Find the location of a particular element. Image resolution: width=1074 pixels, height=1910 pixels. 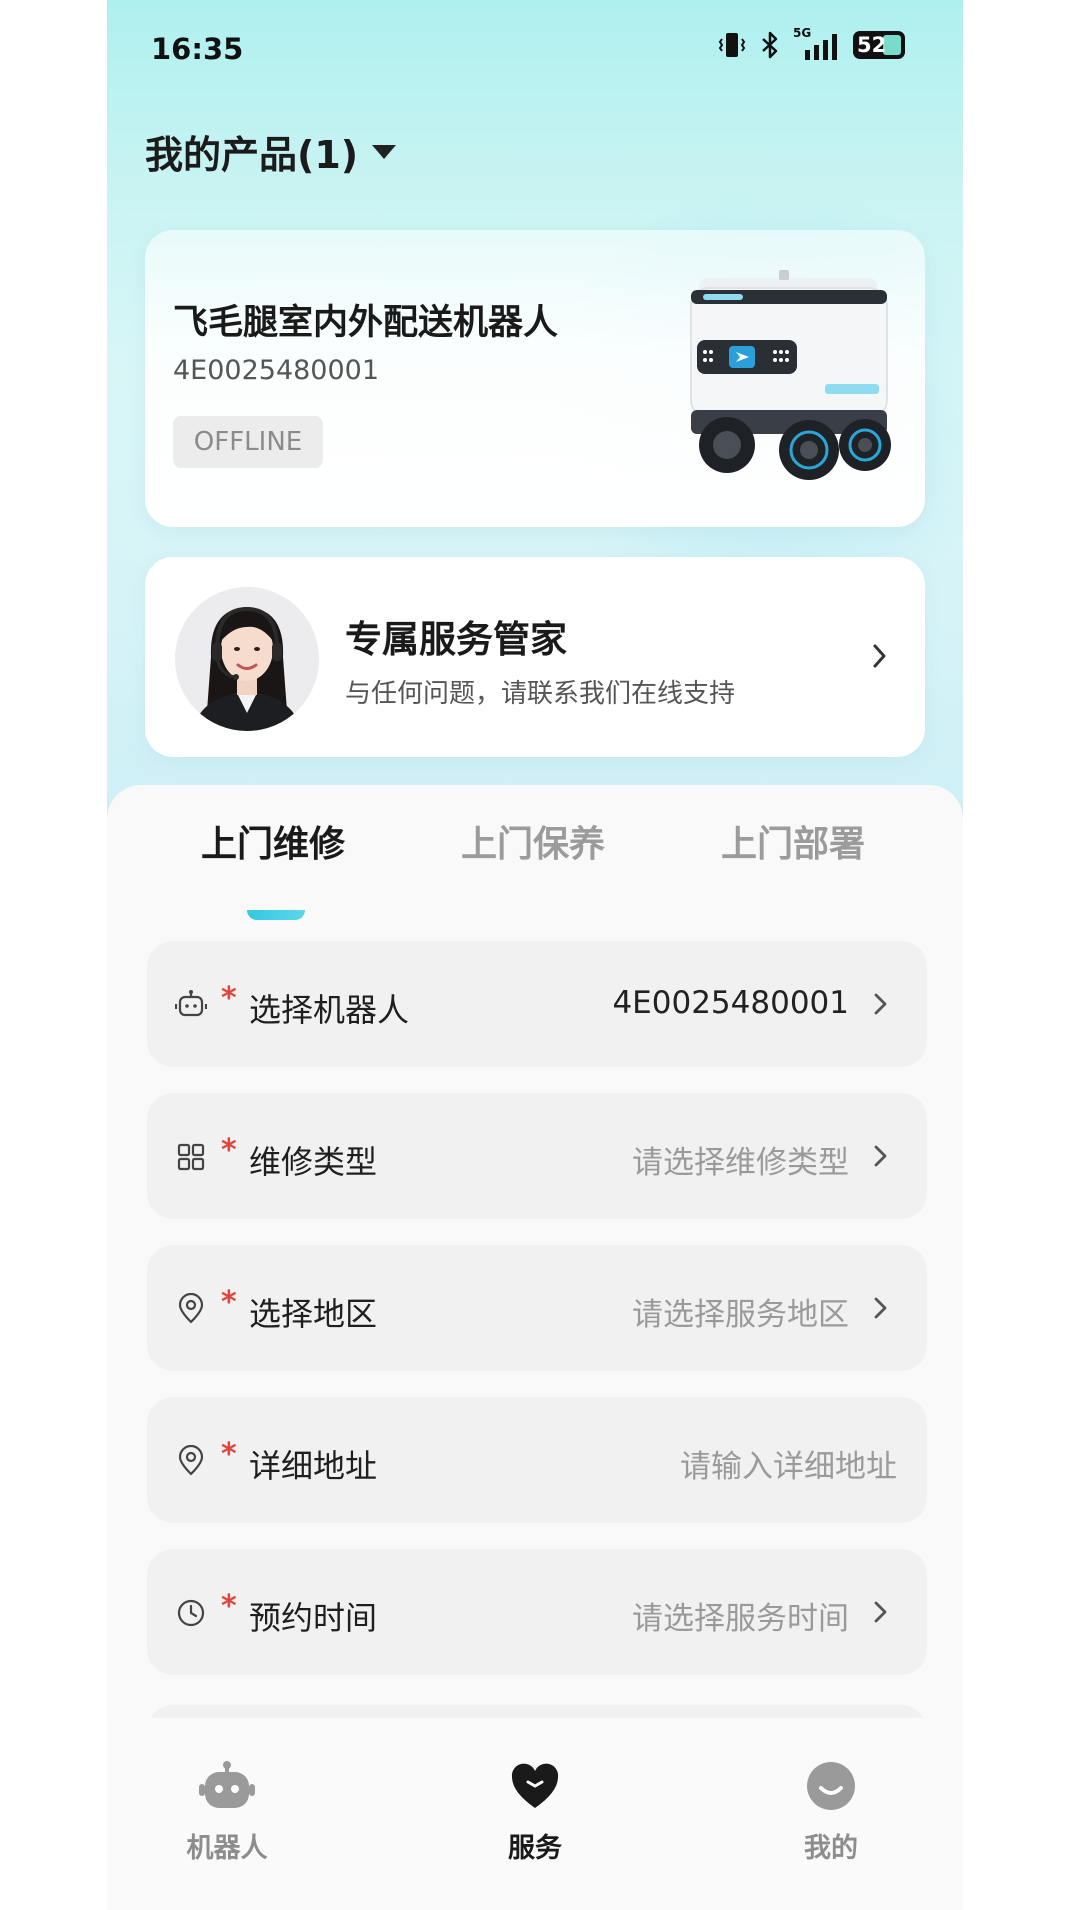

row-label: 预约时间 is located at coordinates (313, 1618).